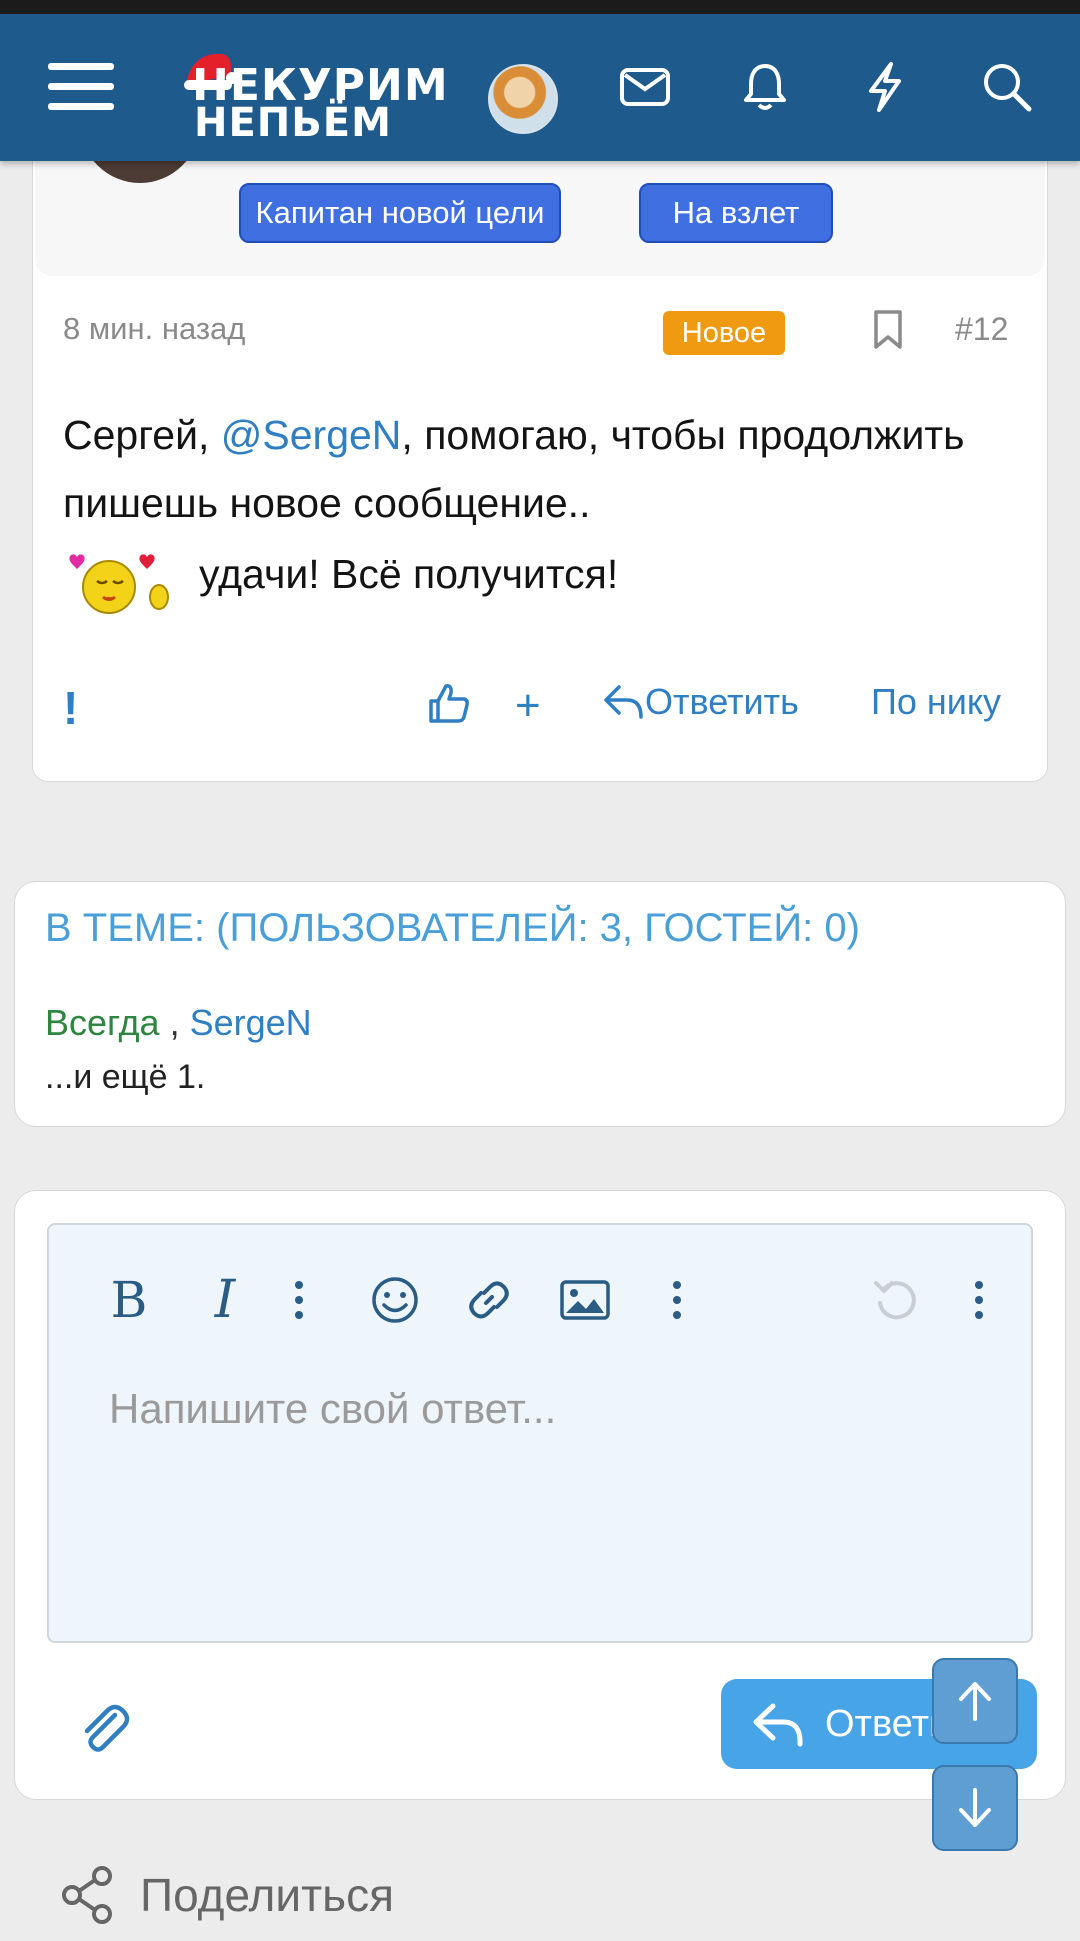  Describe the element at coordinates (936, 702) in the screenshot. I see `by-nick-link: По нику` at that location.